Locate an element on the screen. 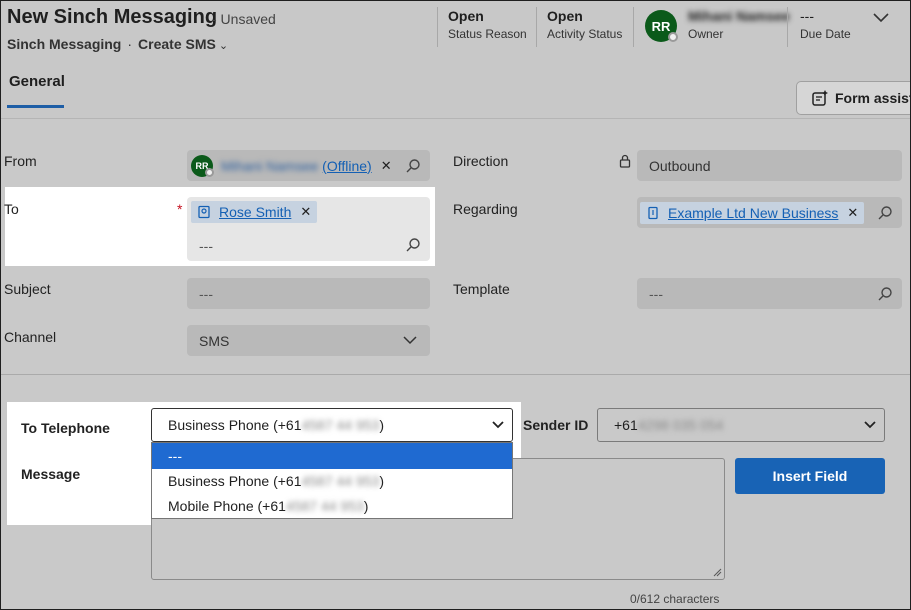  entity-name: Sinch Messaging is located at coordinates (64, 44).